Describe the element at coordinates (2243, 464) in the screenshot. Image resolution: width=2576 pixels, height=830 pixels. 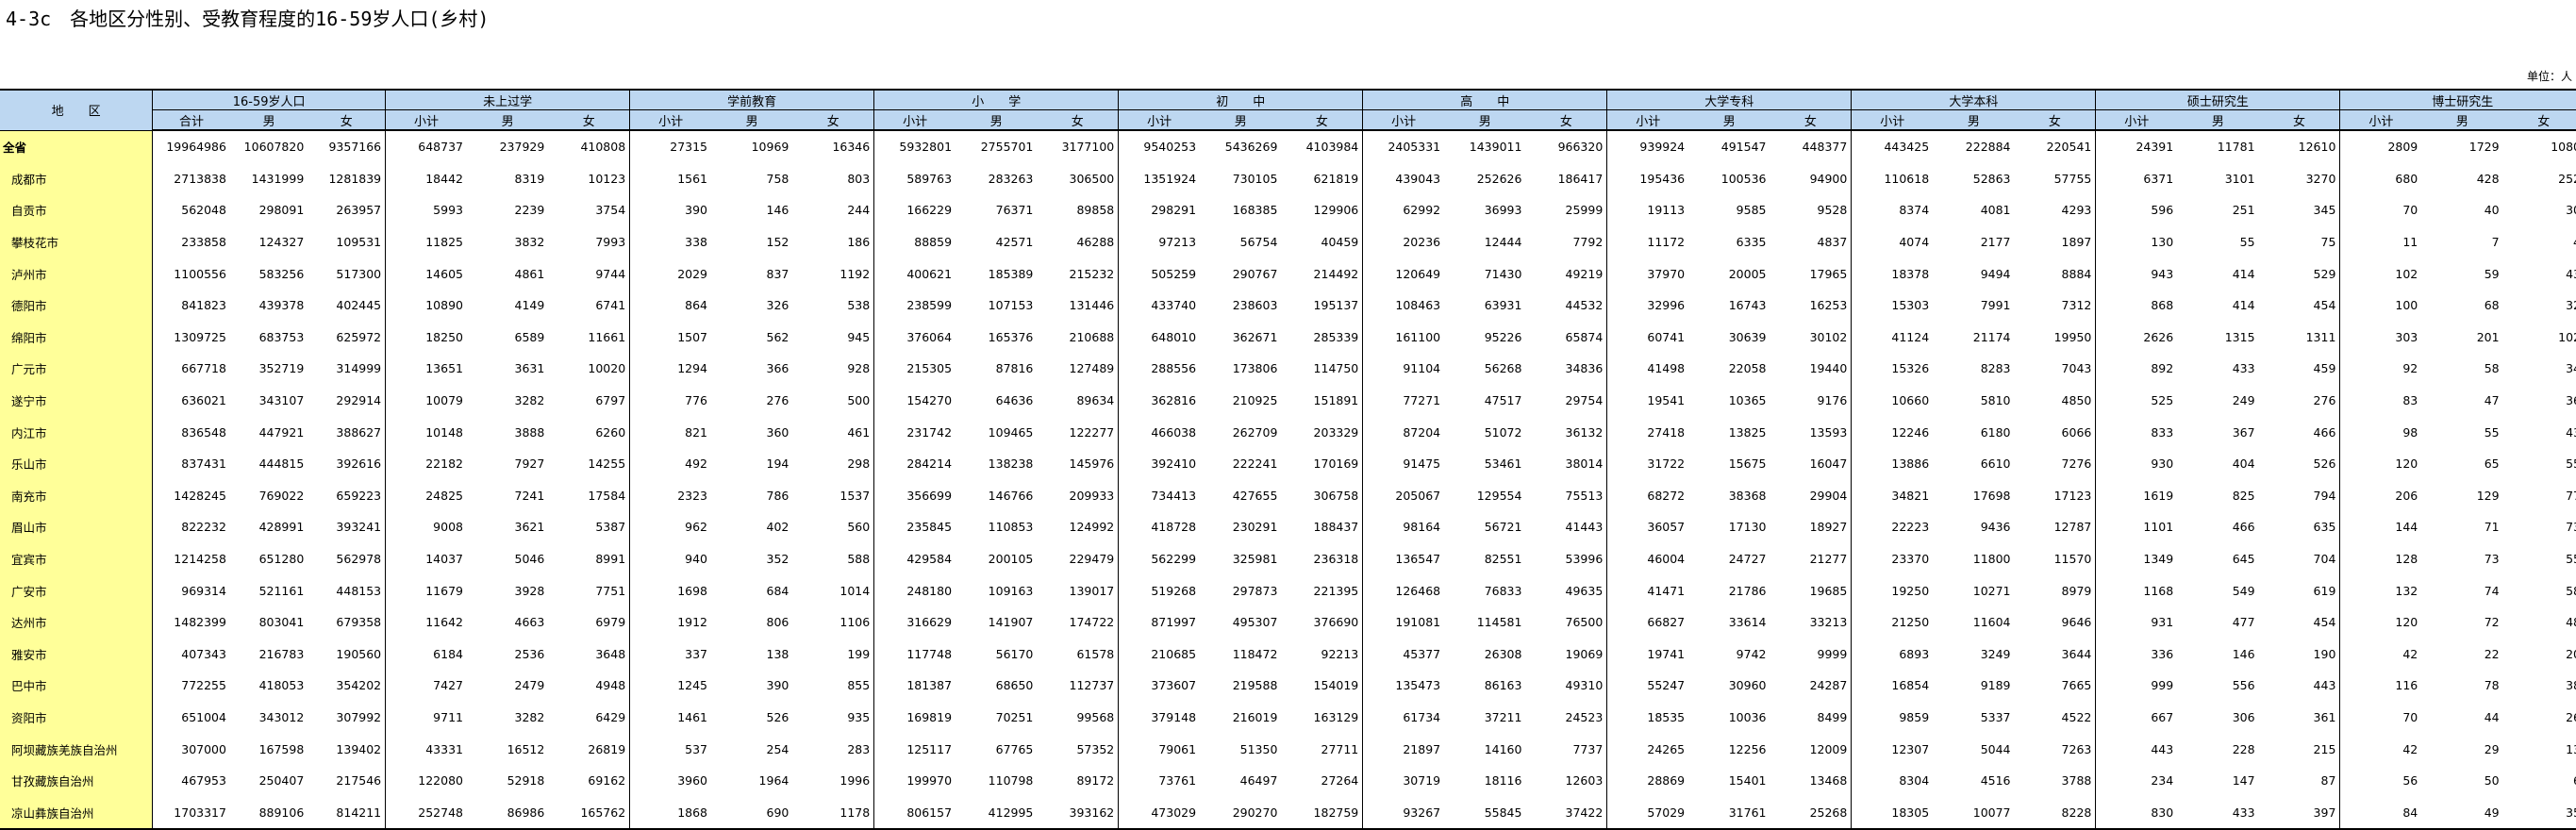
I see `value-cell: 404` at that location.